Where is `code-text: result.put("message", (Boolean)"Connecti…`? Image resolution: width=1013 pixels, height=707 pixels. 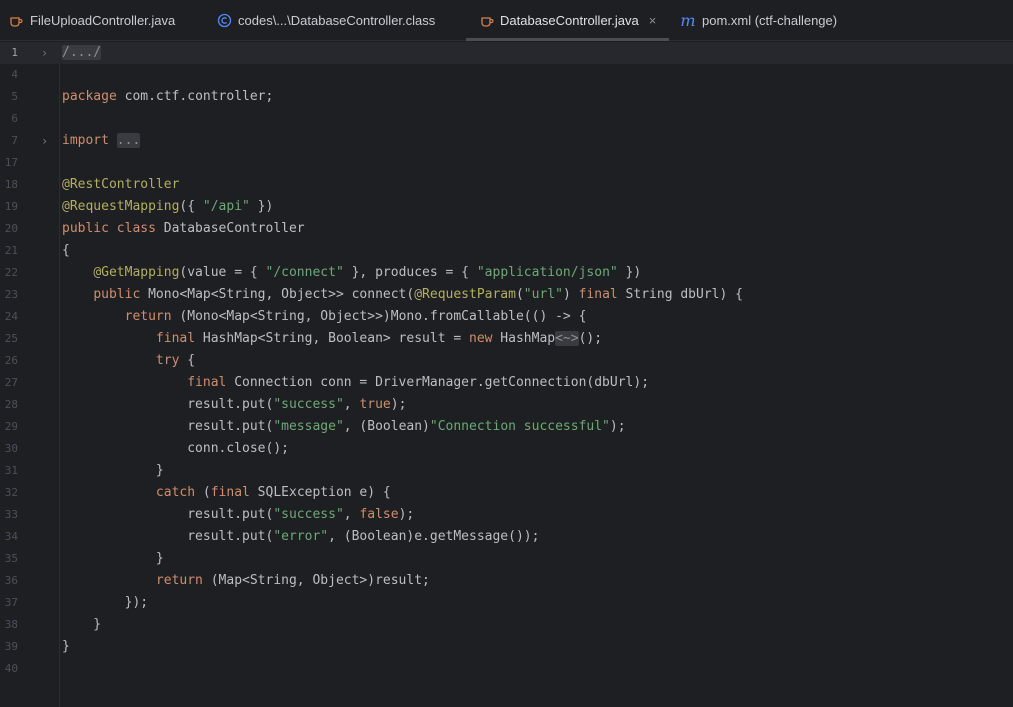 code-text: result.put("message", (Boolean)"Connecti… is located at coordinates (343, 427).